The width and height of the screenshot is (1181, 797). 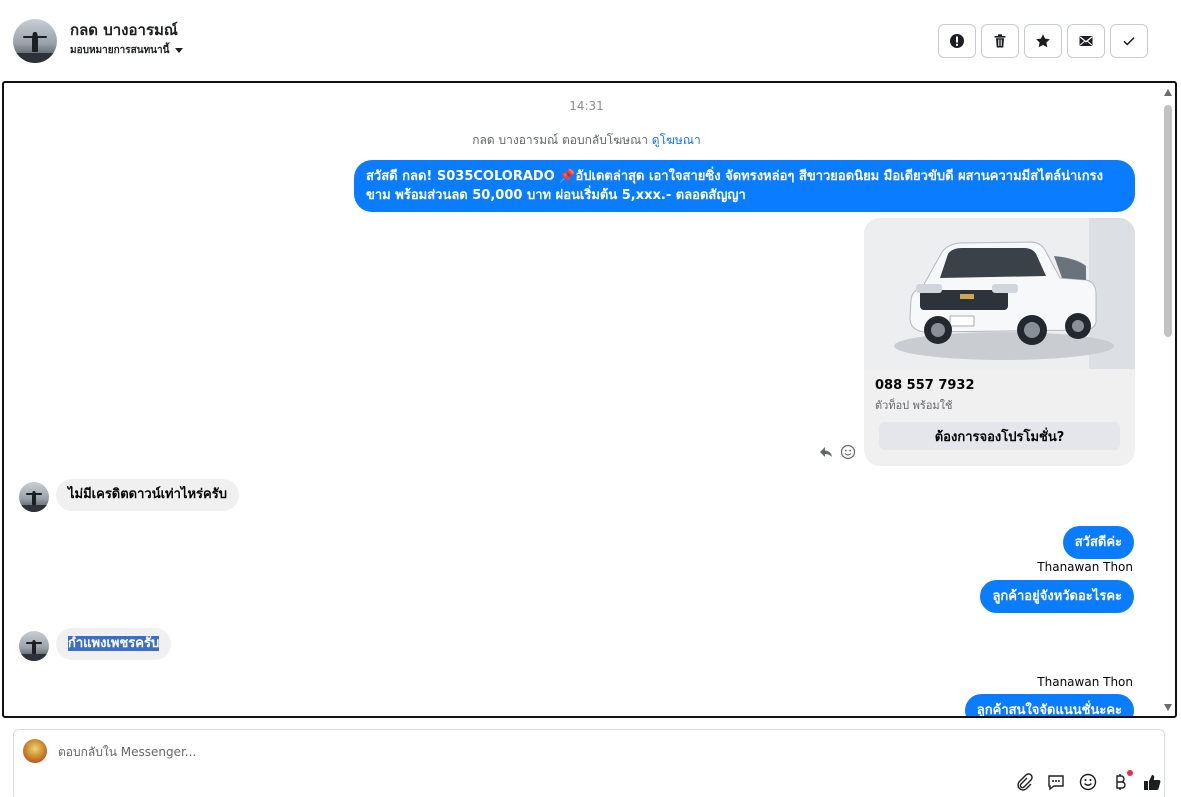 I want to click on contact-avatar, so click(x=35, y=41).